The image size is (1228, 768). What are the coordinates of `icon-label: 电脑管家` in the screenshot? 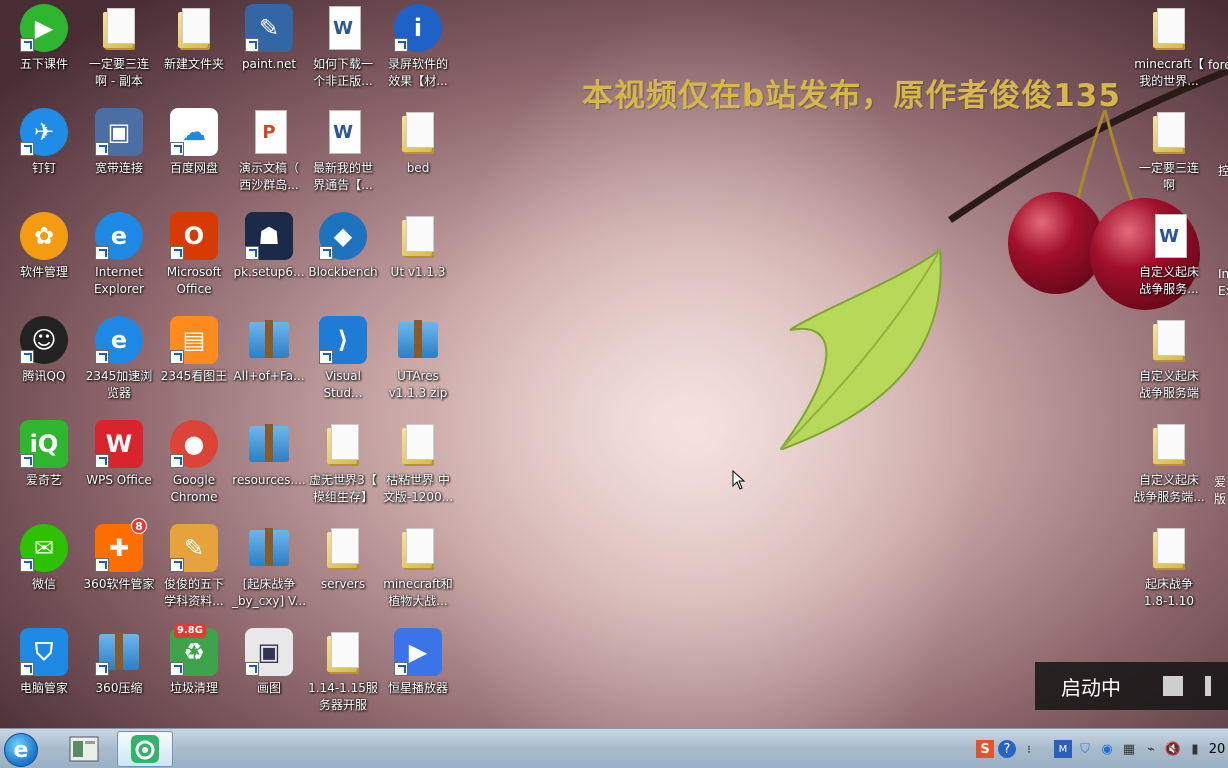 It's located at (43, 688).